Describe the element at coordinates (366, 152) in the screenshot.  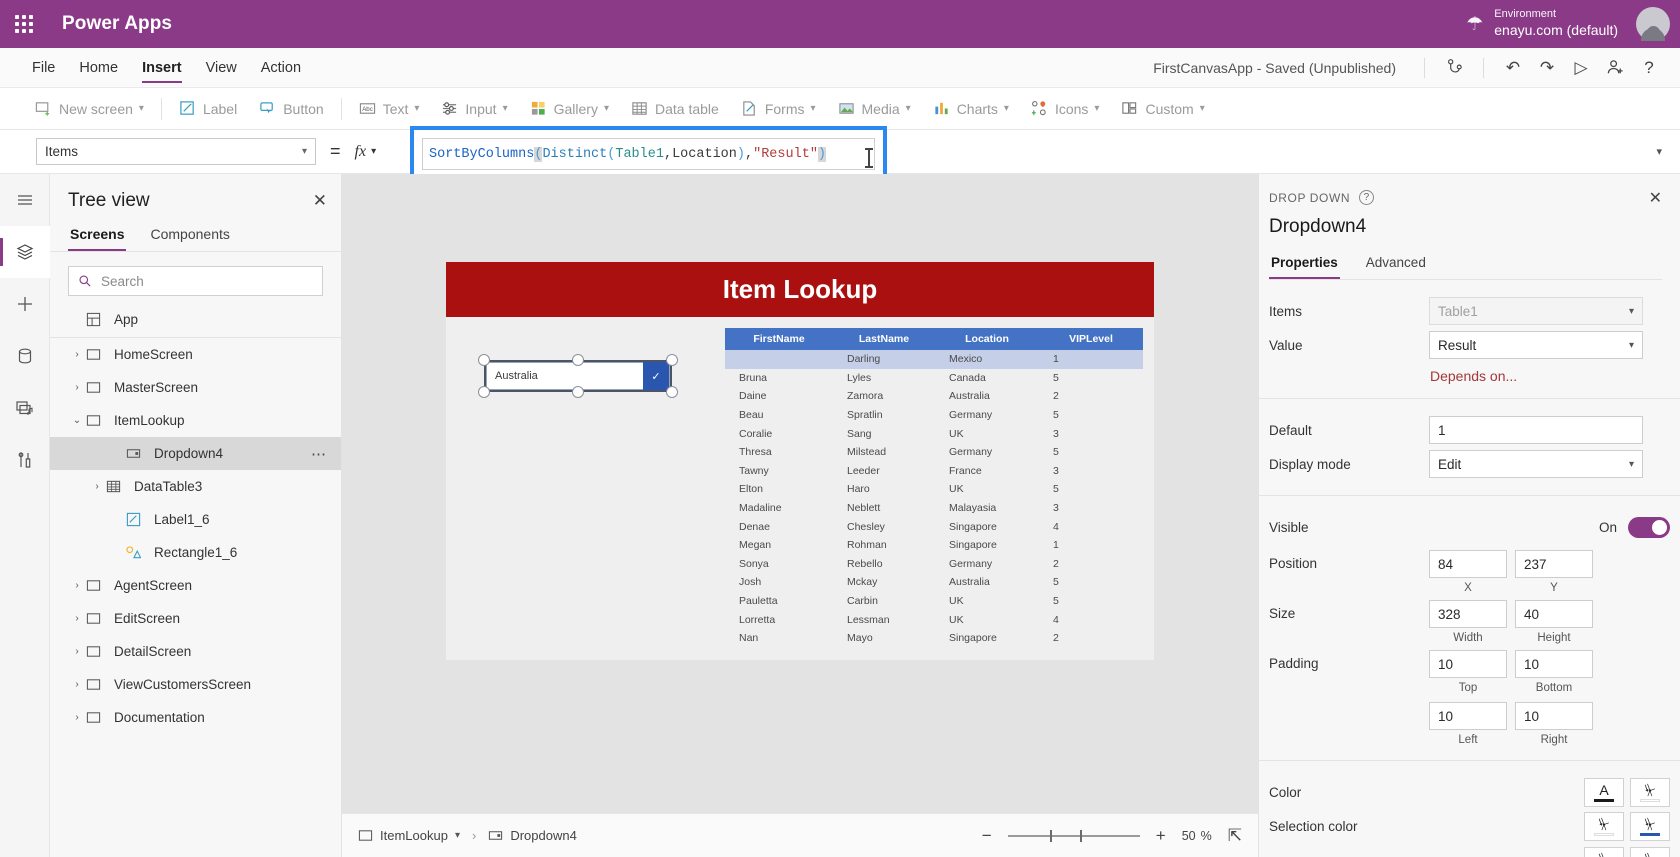
I see `fx-button: fx ▾` at that location.